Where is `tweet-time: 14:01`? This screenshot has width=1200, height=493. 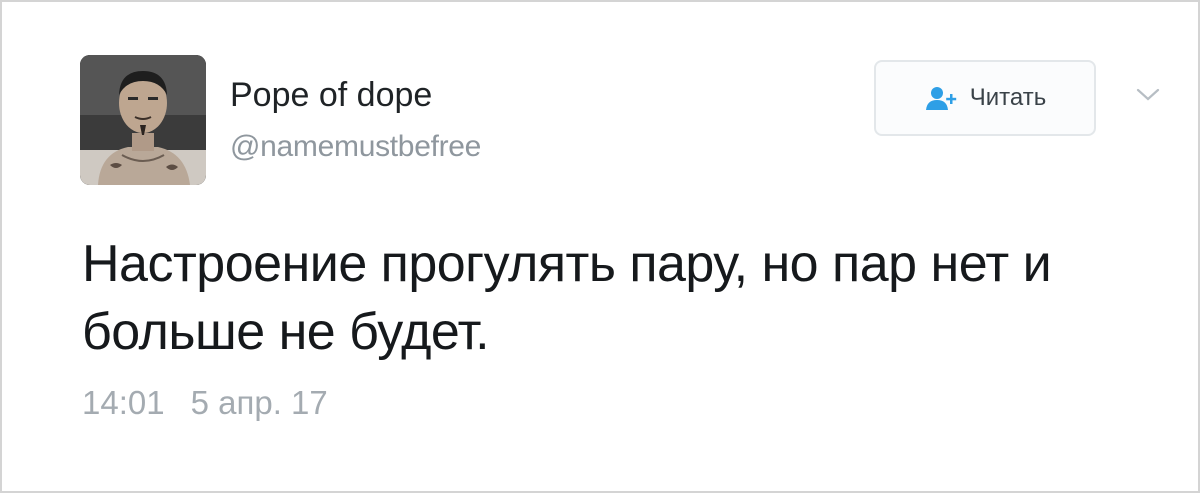
tweet-time: 14:01 is located at coordinates (123, 402).